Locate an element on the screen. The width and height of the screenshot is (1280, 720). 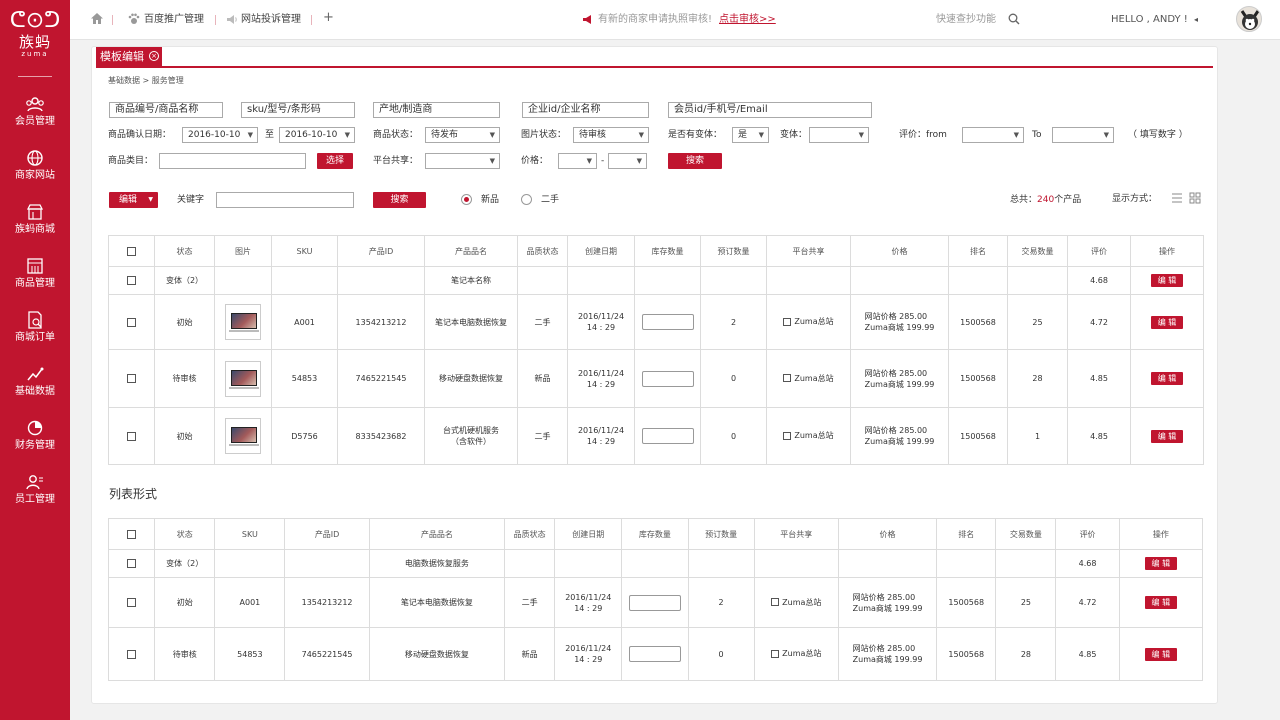
select-category-button: 选择 is located at coordinates (335, 161).